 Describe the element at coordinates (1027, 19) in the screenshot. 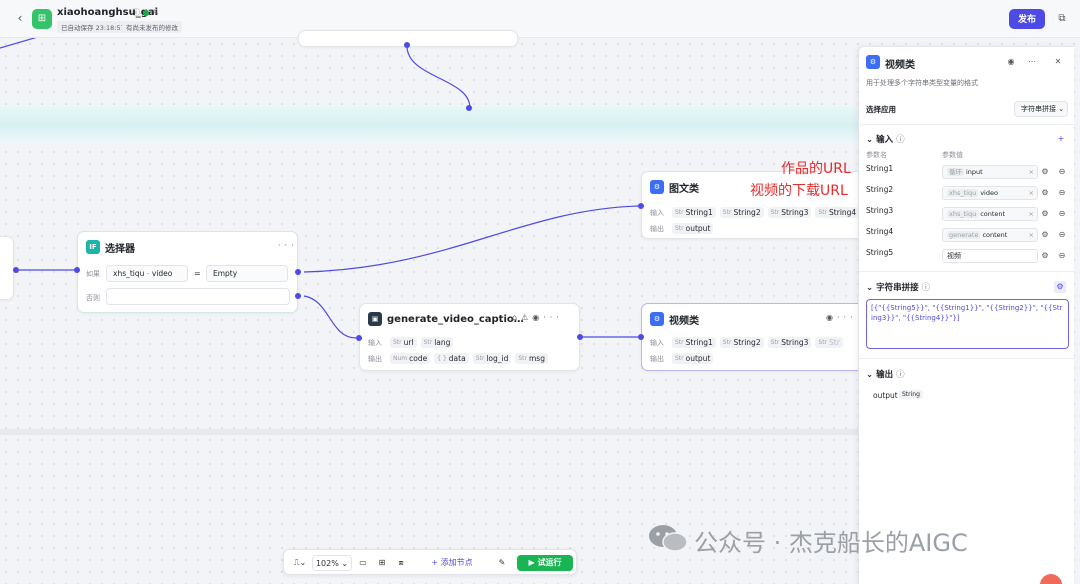

I see `publish-button: 发布` at that location.